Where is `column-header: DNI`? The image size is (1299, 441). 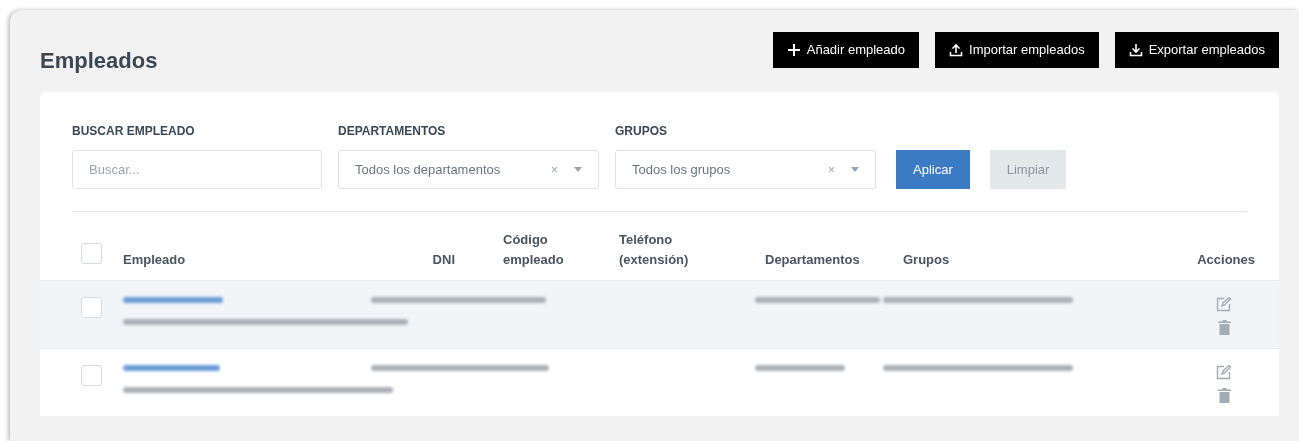
column-header: DNI is located at coordinates (443, 260).